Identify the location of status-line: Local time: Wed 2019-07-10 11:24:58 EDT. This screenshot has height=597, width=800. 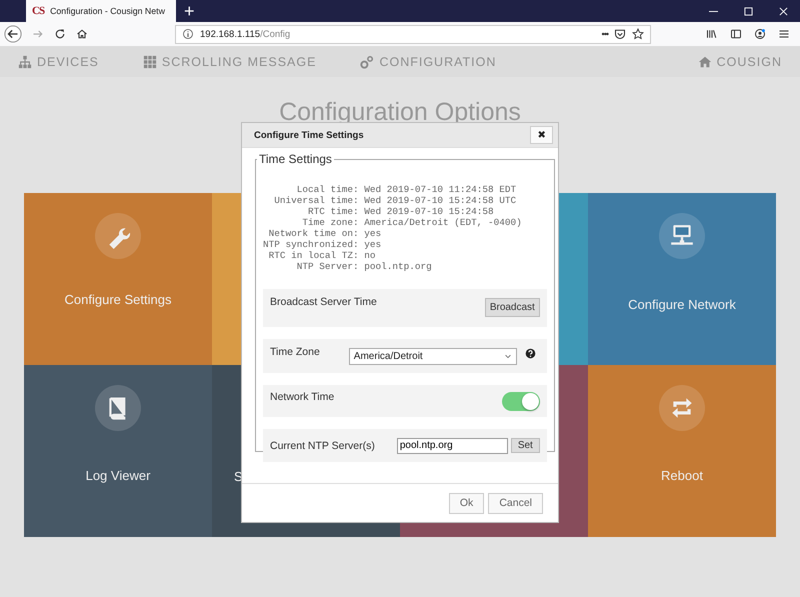
(407, 189).